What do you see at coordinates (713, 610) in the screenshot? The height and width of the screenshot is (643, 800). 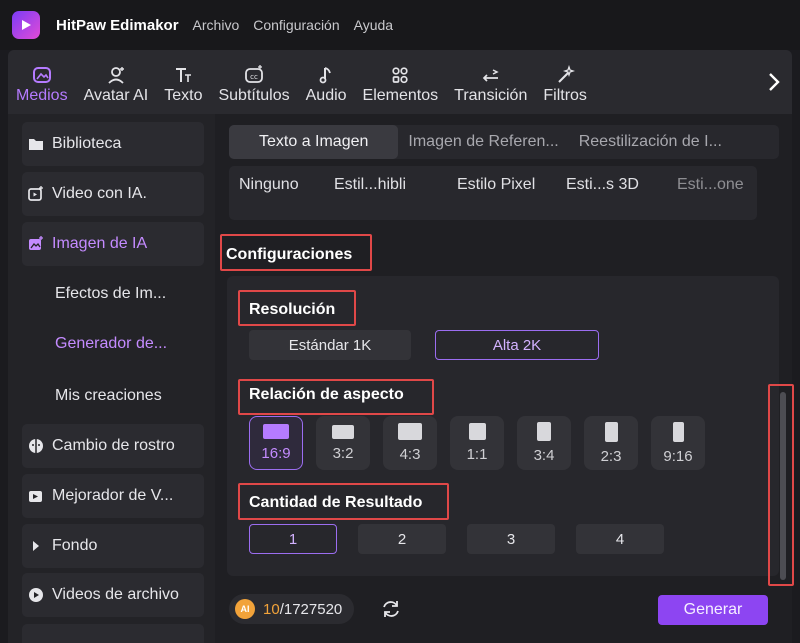 I see `generate-button: Generar` at bounding box center [713, 610].